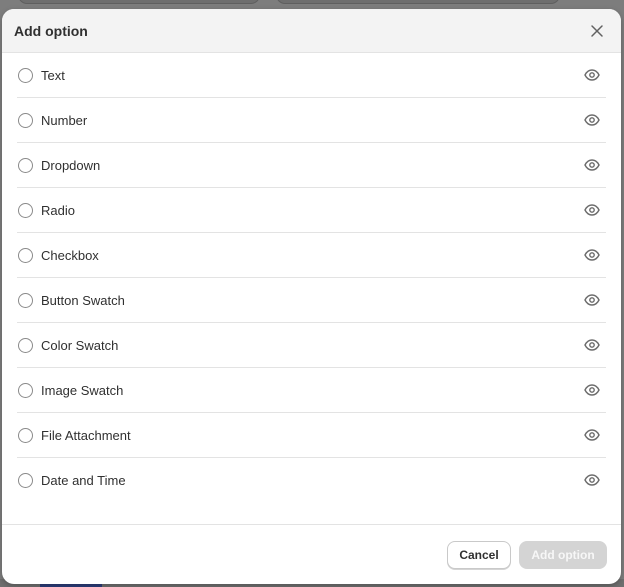  Describe the element at coordinates (70, 255) in the screenshot. I see `option-label: Checkbox` at that location.